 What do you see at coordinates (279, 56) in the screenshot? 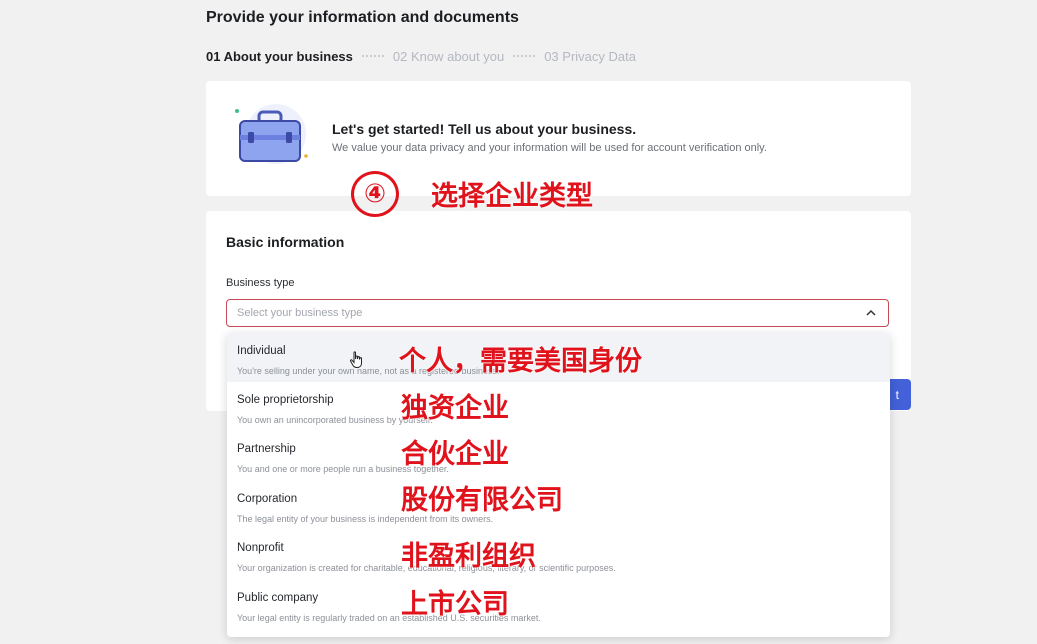
I see `step-about-business: 01 About your business` at bounding box center [279, 56].